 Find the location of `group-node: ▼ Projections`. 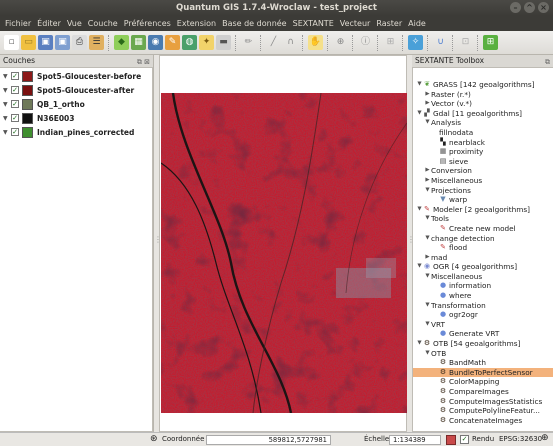

group-node: ▼ Projections is located at coordinates (483, 191).